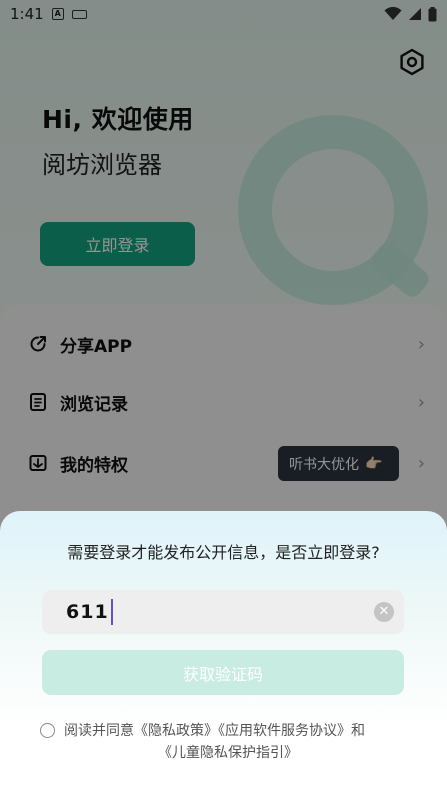  Describe the element at coordinates (214, 731) in the screenshot. I see `agreement-text-line1: 阅读并同意《隐私政策》《应用软件服务协议》和` at that location.